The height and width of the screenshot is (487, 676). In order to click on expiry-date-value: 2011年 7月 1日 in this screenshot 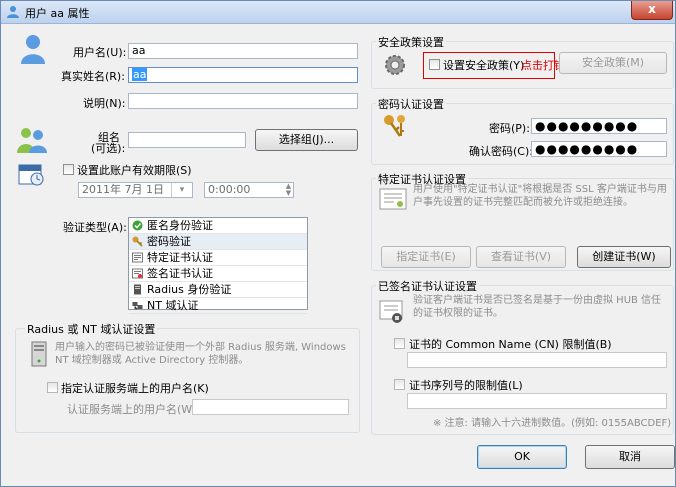, I will do `click(123, 189)`.